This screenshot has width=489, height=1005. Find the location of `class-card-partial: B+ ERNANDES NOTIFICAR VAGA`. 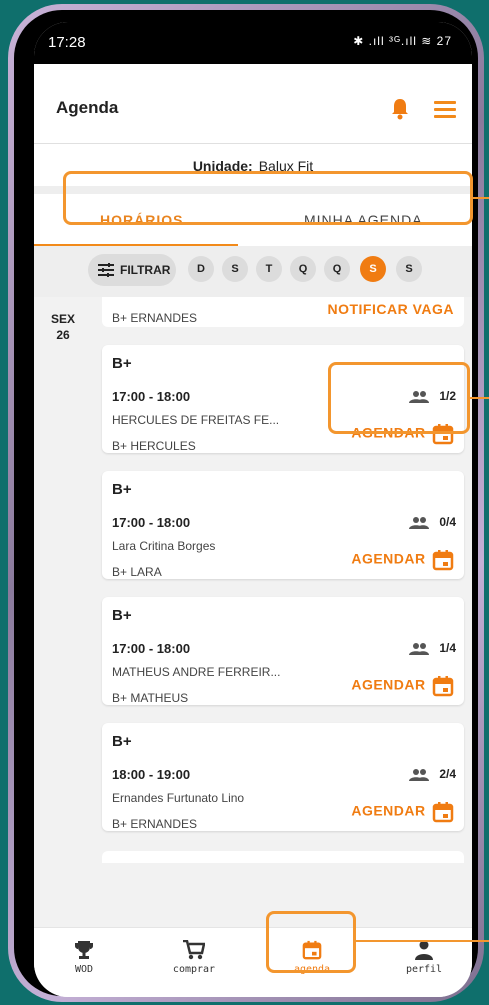

class-card-partial: B+ ERNANDES NOTIFICAR VAGA is located at coordinates (283, 312).